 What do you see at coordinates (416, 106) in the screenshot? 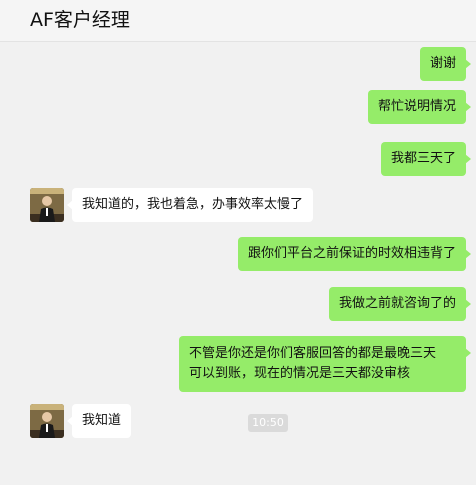
I see `message-text: 帮忙说明情况` at bounding box center [416, 106].